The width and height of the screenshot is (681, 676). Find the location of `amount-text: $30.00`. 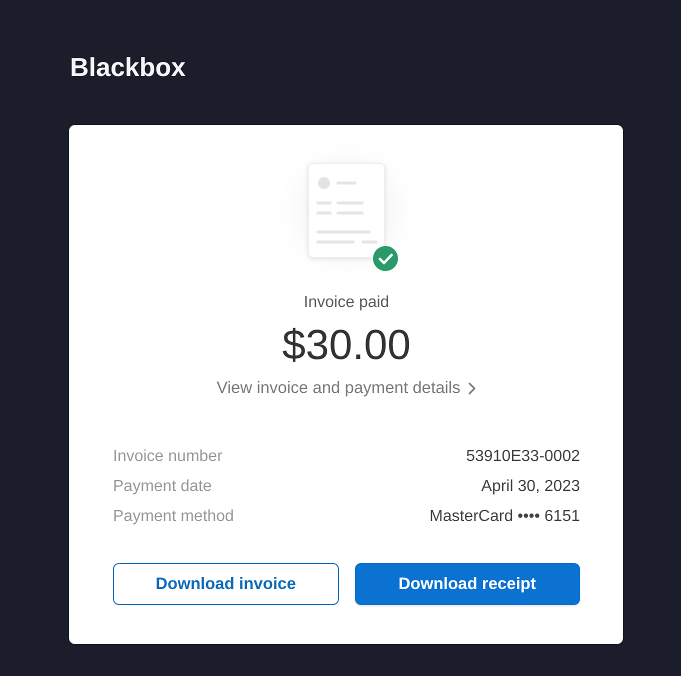

amount-text: $30.00 is located at coordinates (346, 345).